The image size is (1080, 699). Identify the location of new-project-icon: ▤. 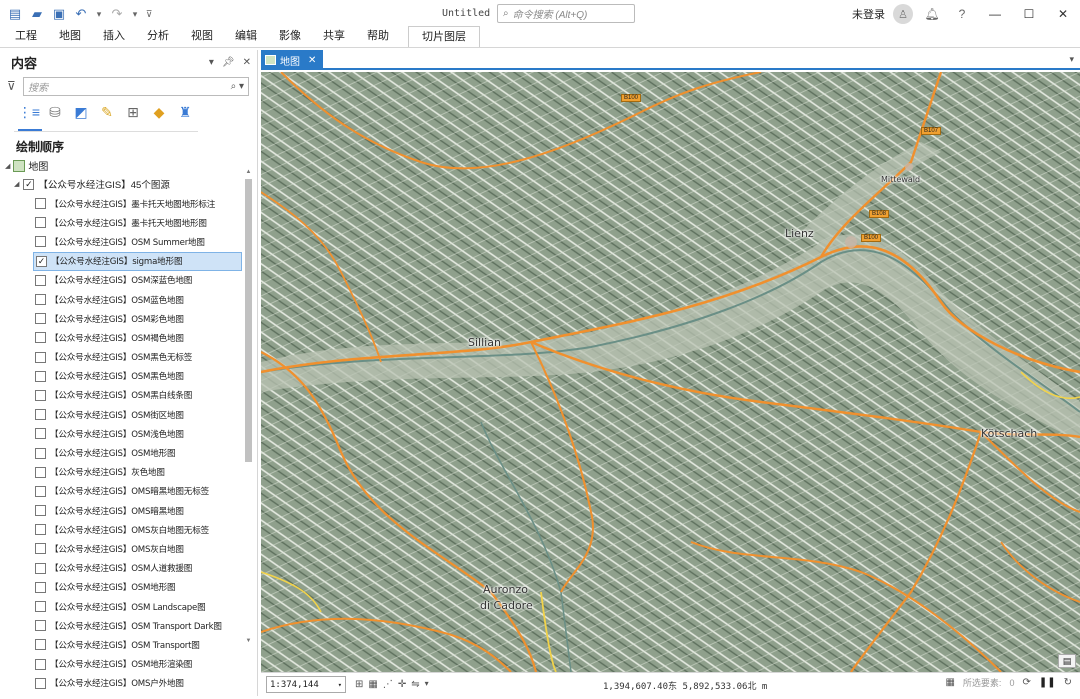
(15, 14).